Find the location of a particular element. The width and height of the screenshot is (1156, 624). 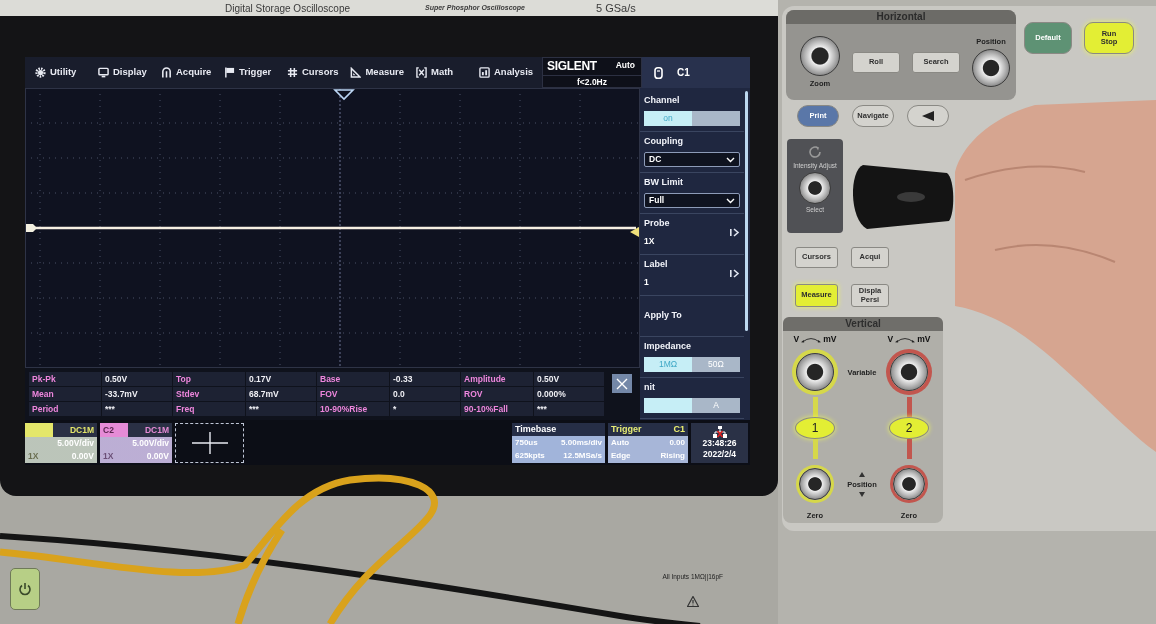

arch-icon is located at coordinates (166, 72).